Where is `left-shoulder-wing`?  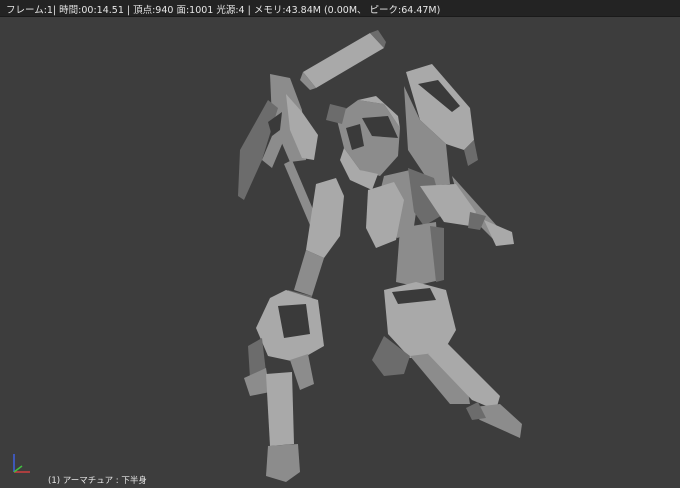
left-shoulder-wing is located at coordinates (278, 137).